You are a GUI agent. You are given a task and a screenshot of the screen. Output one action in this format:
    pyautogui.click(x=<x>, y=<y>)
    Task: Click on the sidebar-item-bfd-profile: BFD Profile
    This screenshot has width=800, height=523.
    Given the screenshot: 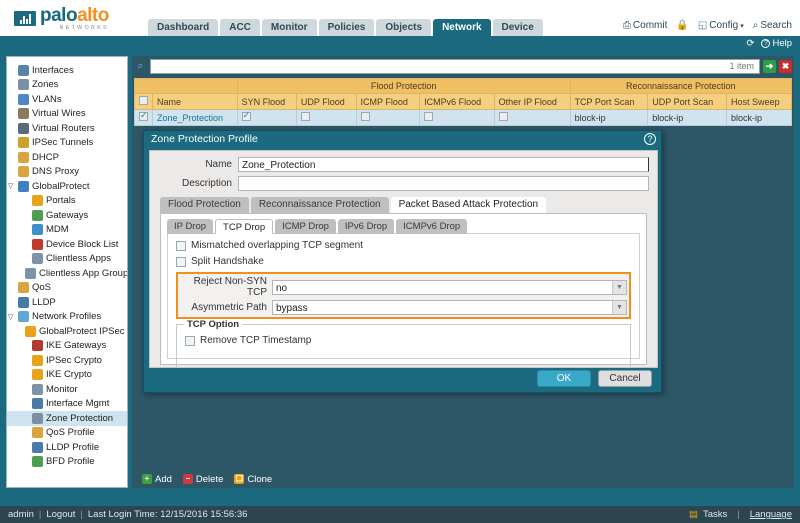 What is the action you would take?
    pyautogui.click(x=67, y=462)
    